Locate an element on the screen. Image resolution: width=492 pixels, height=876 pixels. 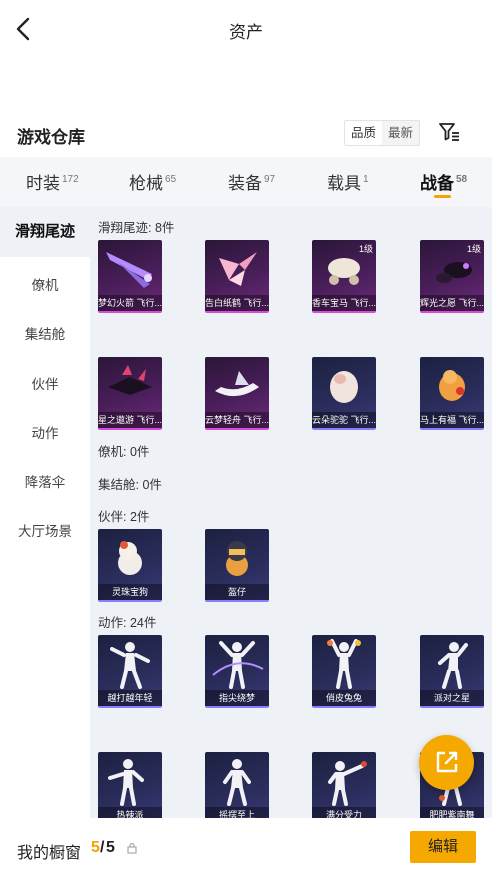
item-name: 热辣派 is located at coordinates (130, 812).